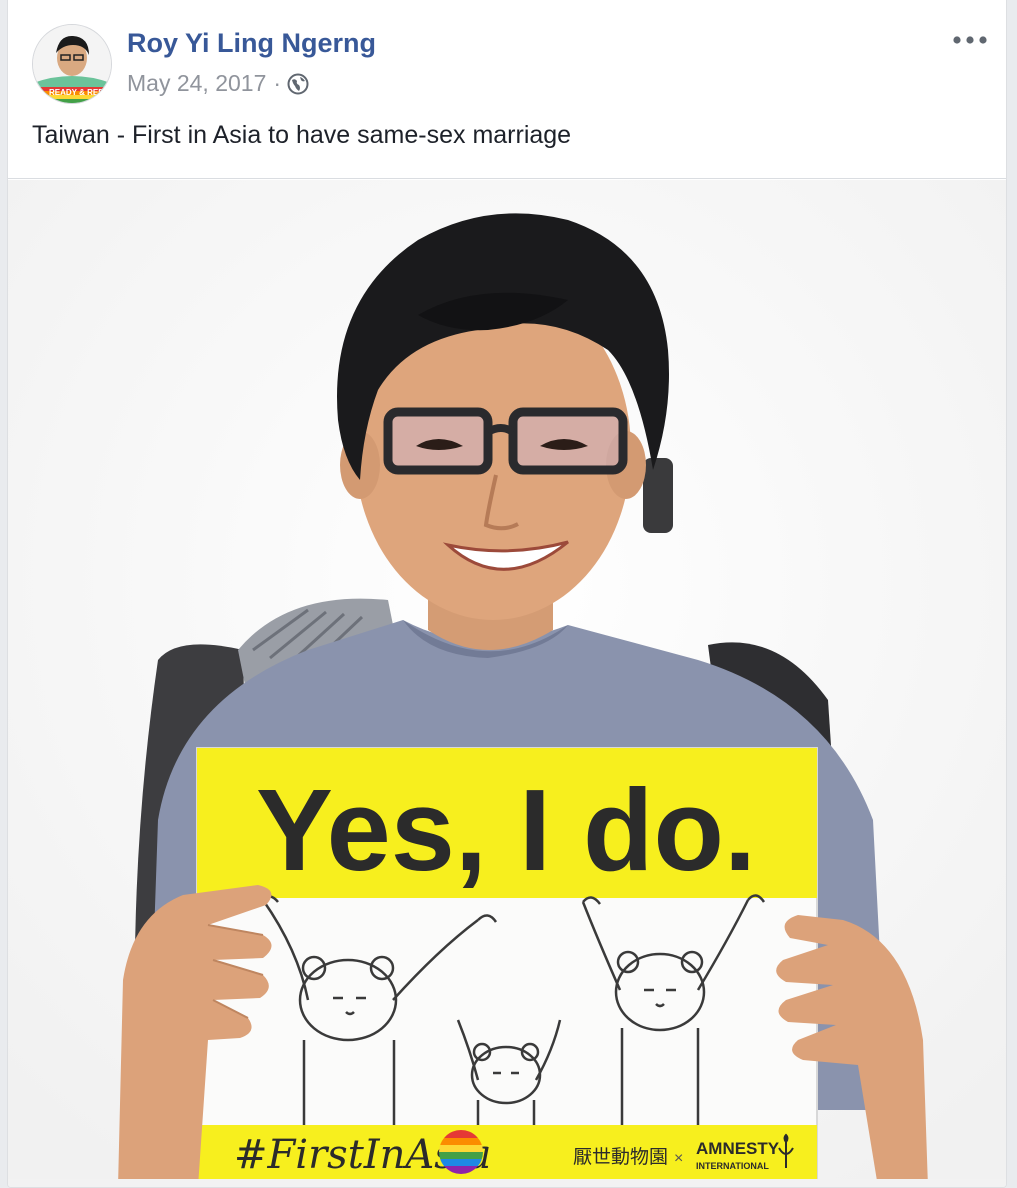 The image size is (1017, 1188). Describe the element at coordinates (196, 83) in the screenshot. I see `post-timestamp: May 24, 2017` at that location.